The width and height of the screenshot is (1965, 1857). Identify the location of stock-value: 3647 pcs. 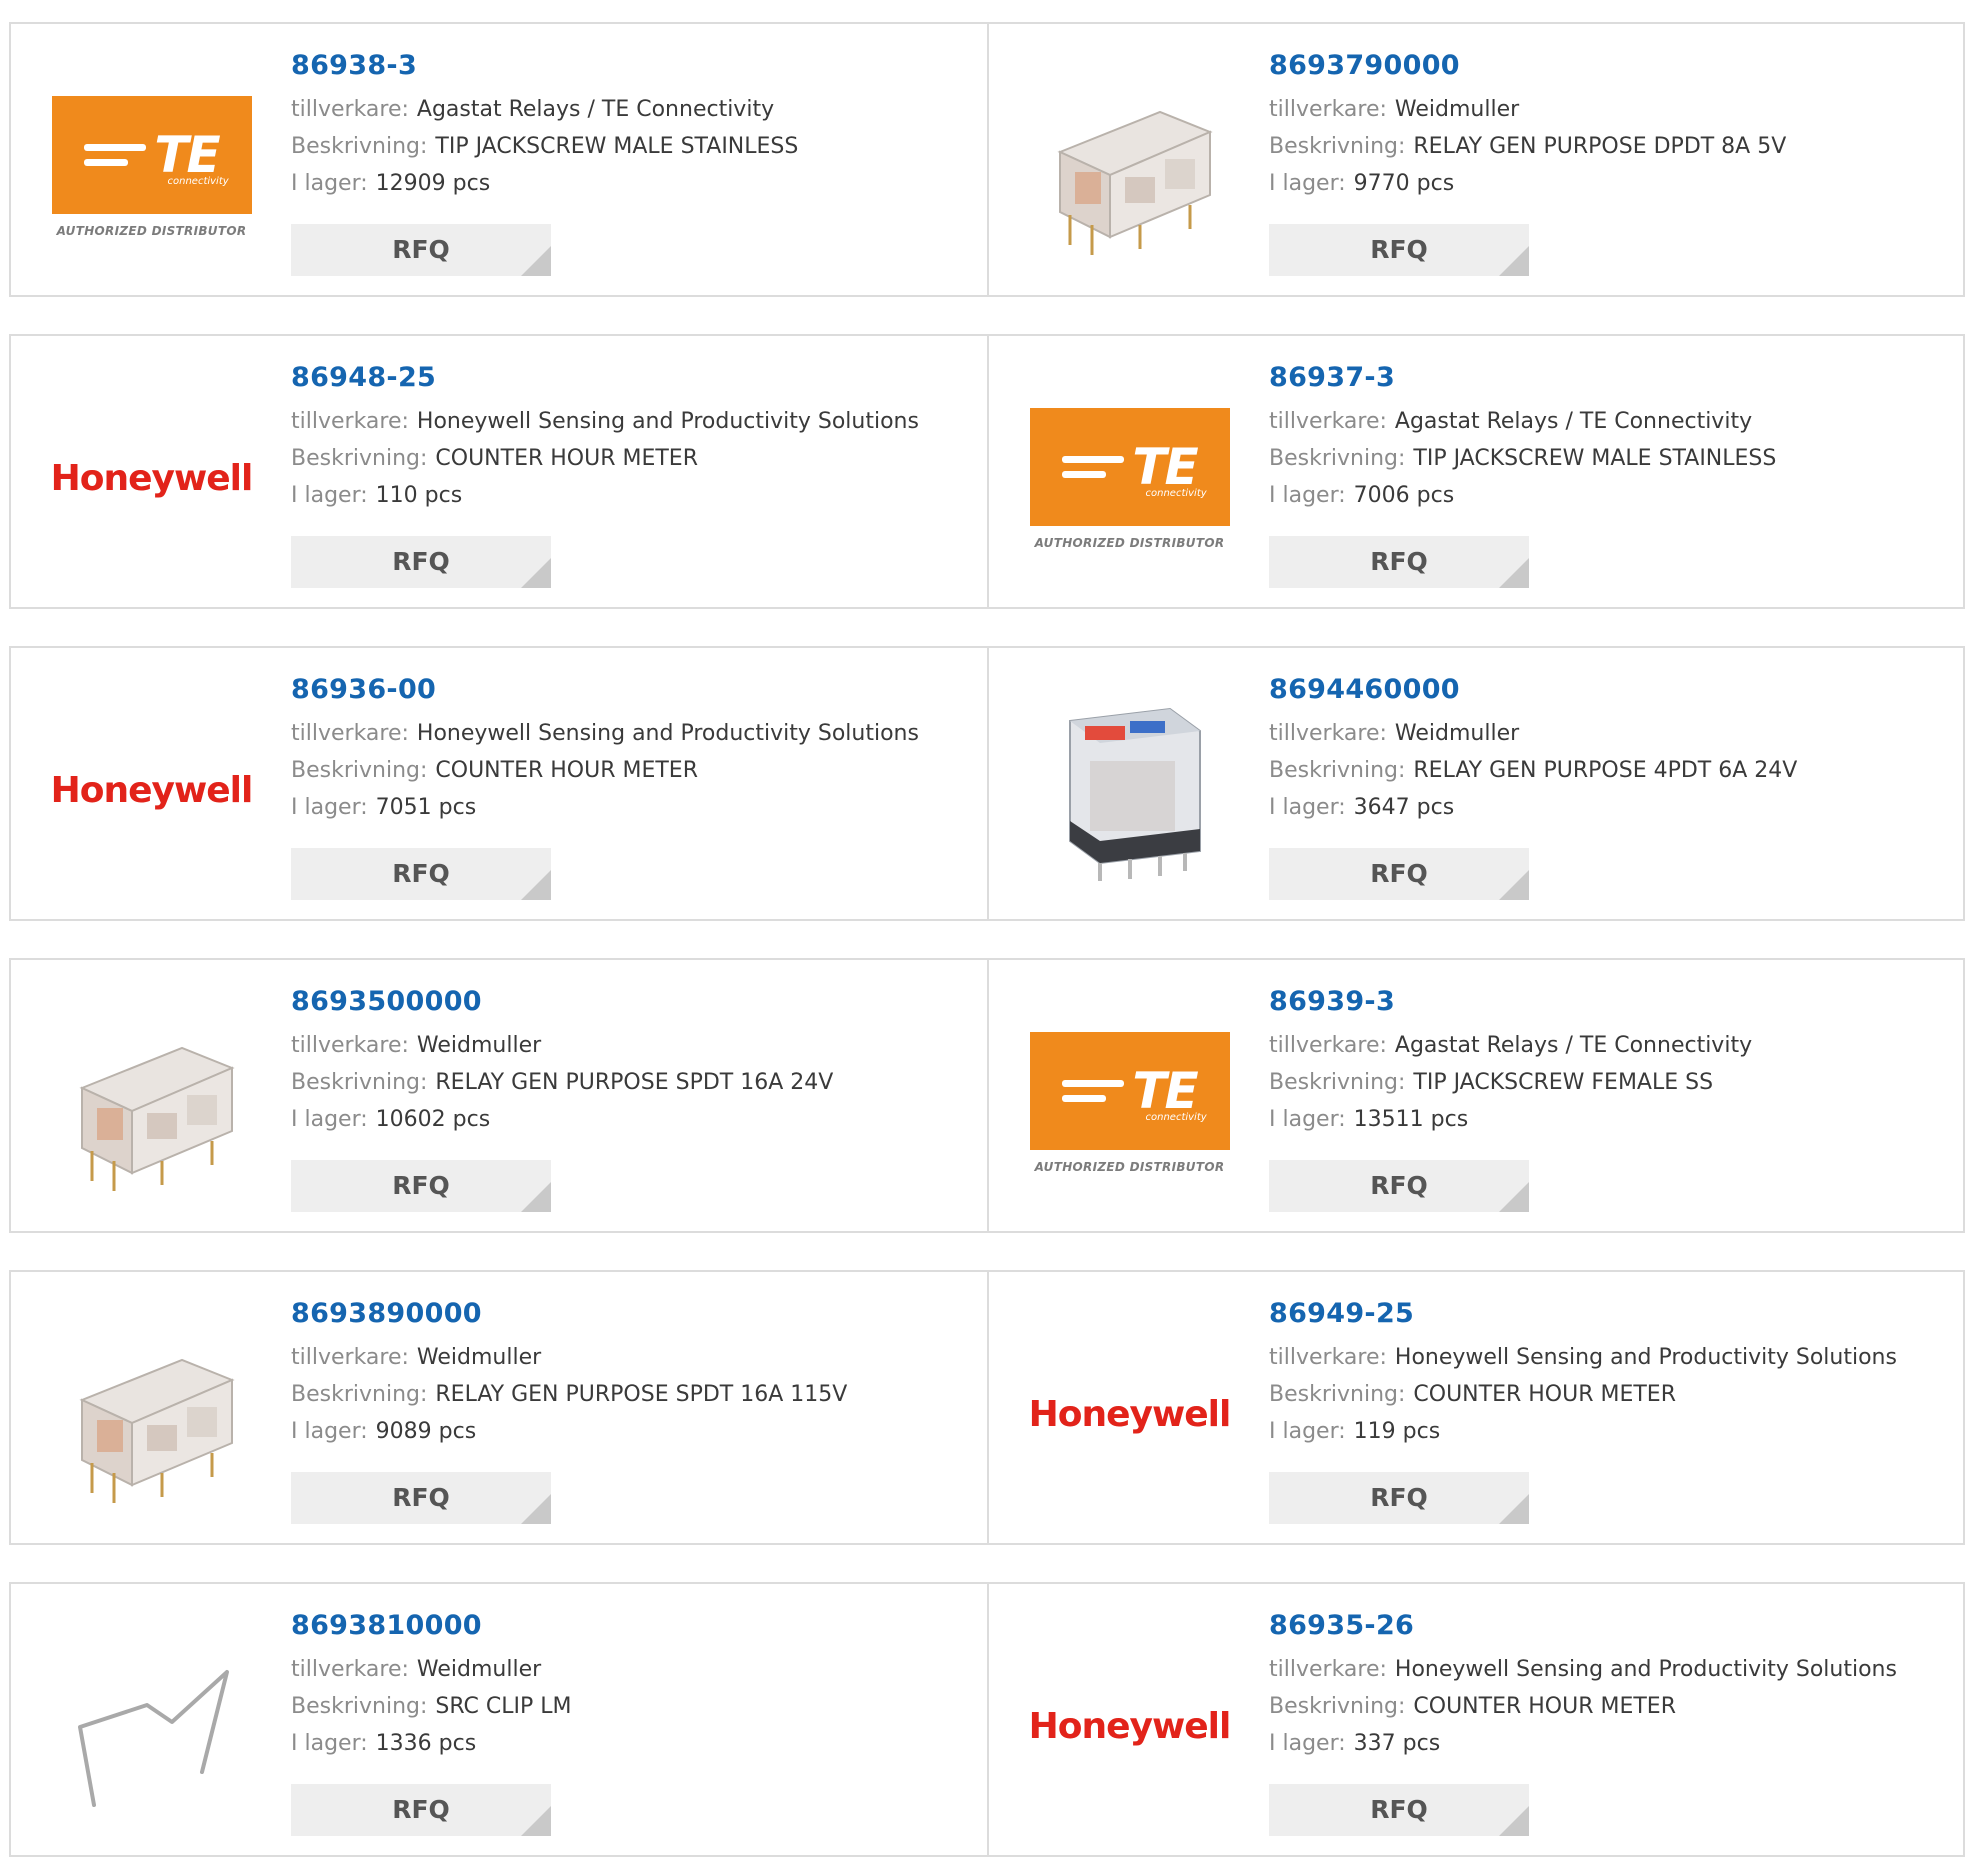
(1404, 807).